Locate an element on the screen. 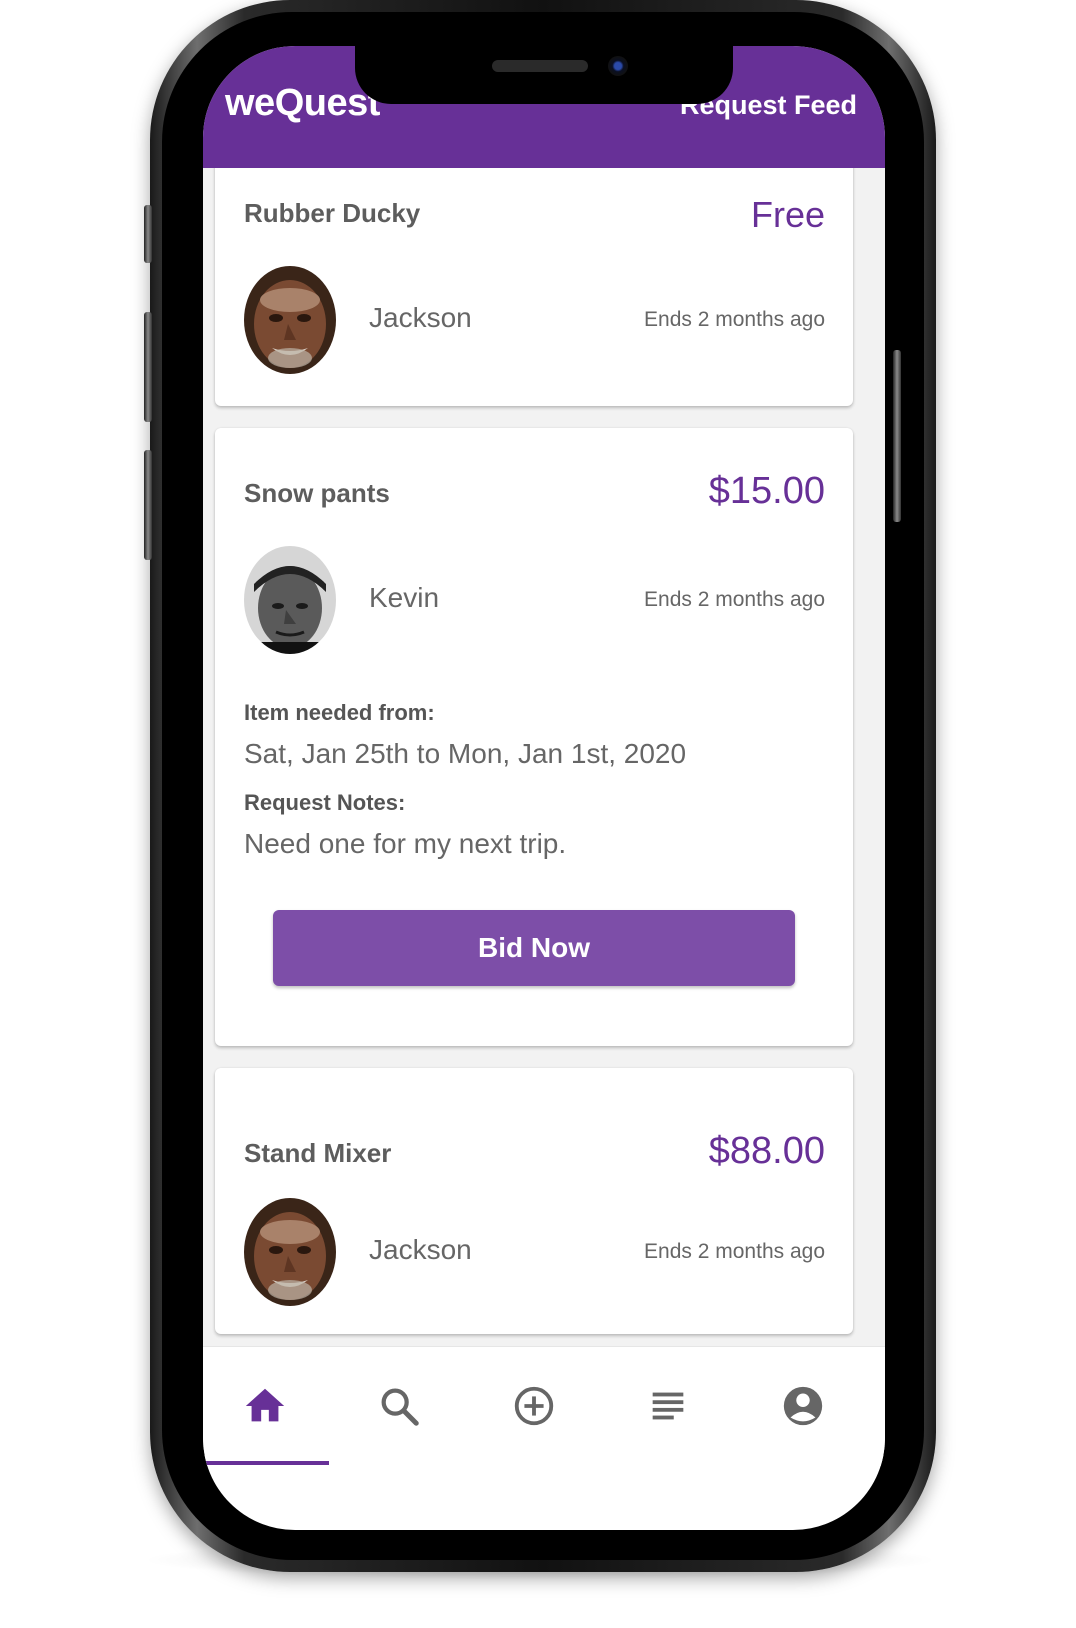  app-title: weQuest is located at coordinates (302, 103).